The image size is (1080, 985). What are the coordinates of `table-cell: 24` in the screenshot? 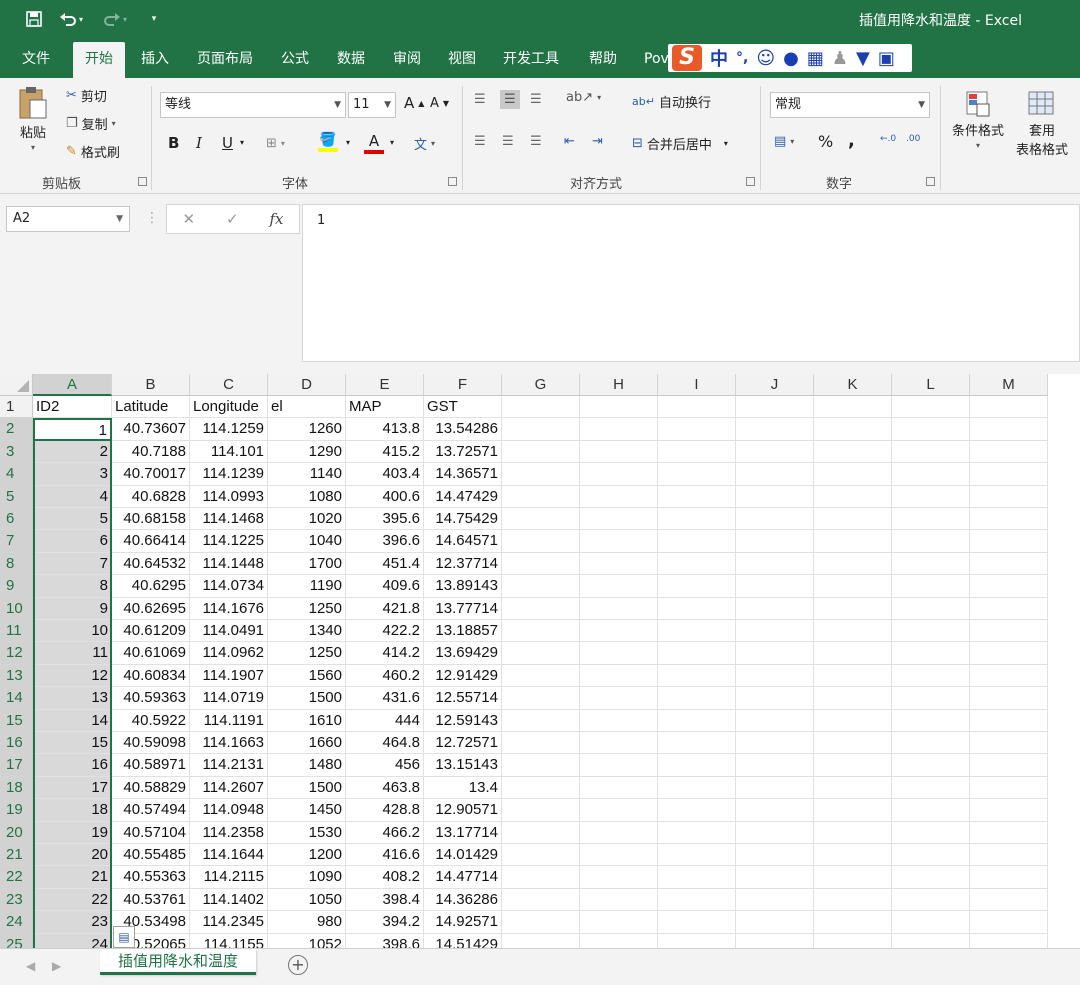 It's located at (72, 940).